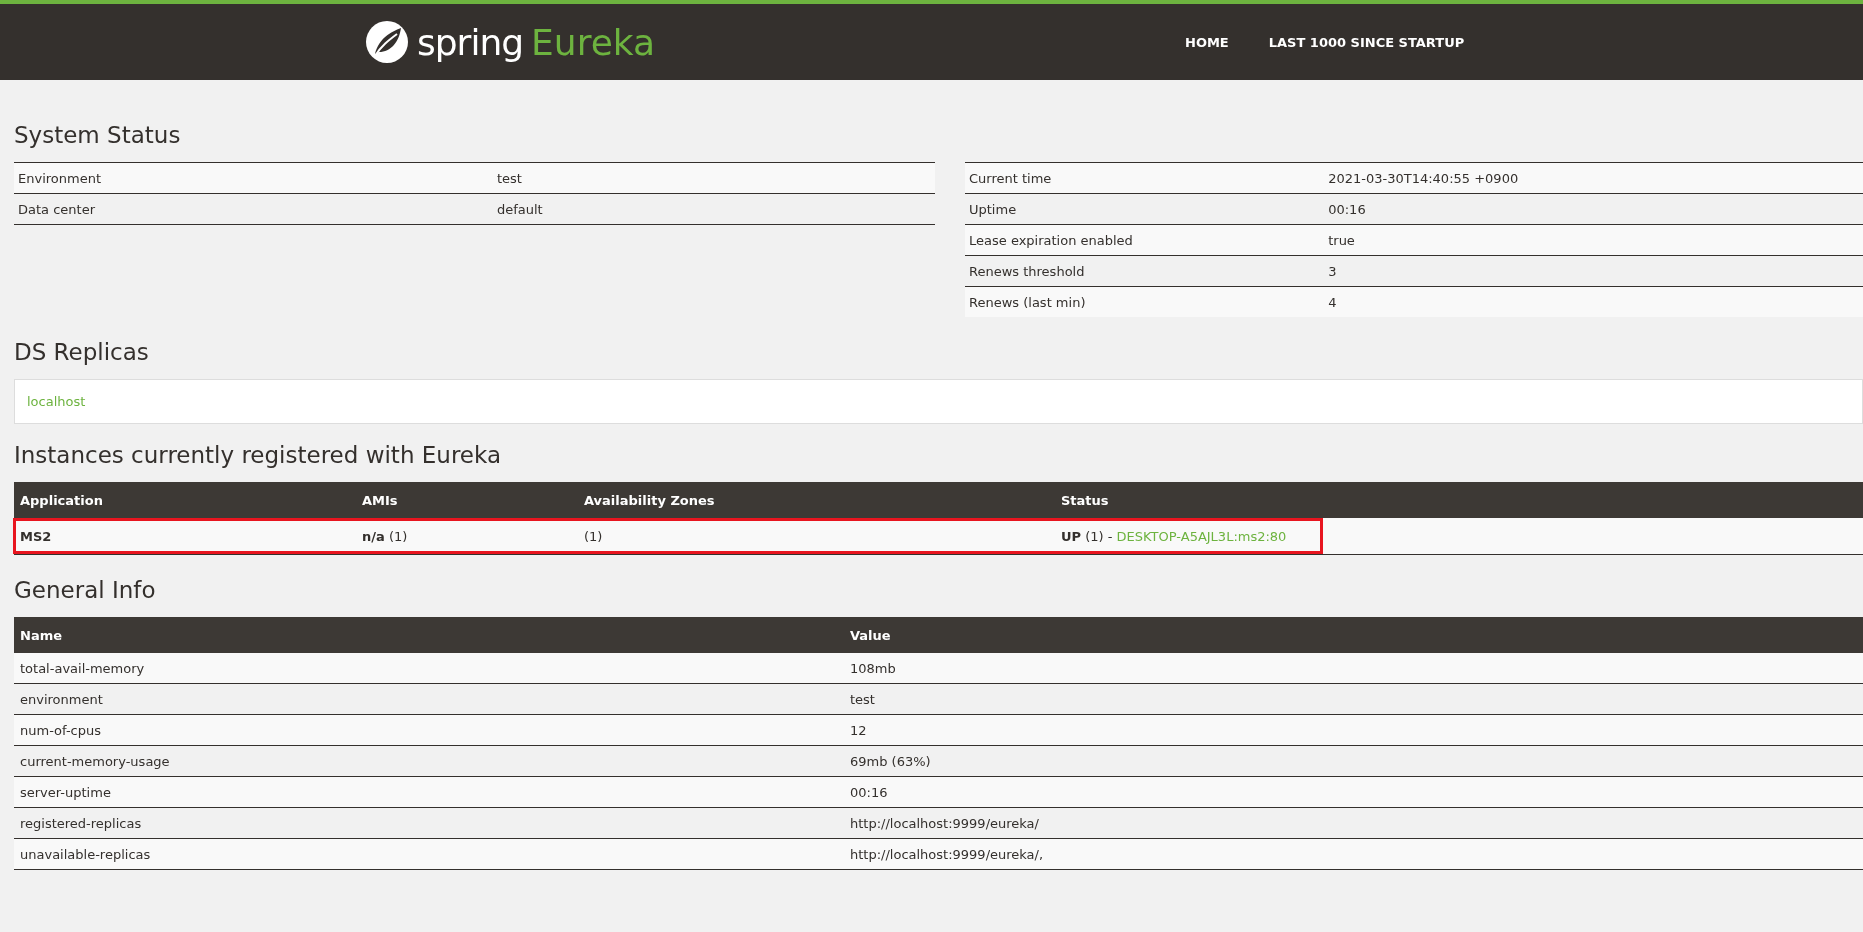  I want to click on table-cell: registered-replicas, so click(429, 823).